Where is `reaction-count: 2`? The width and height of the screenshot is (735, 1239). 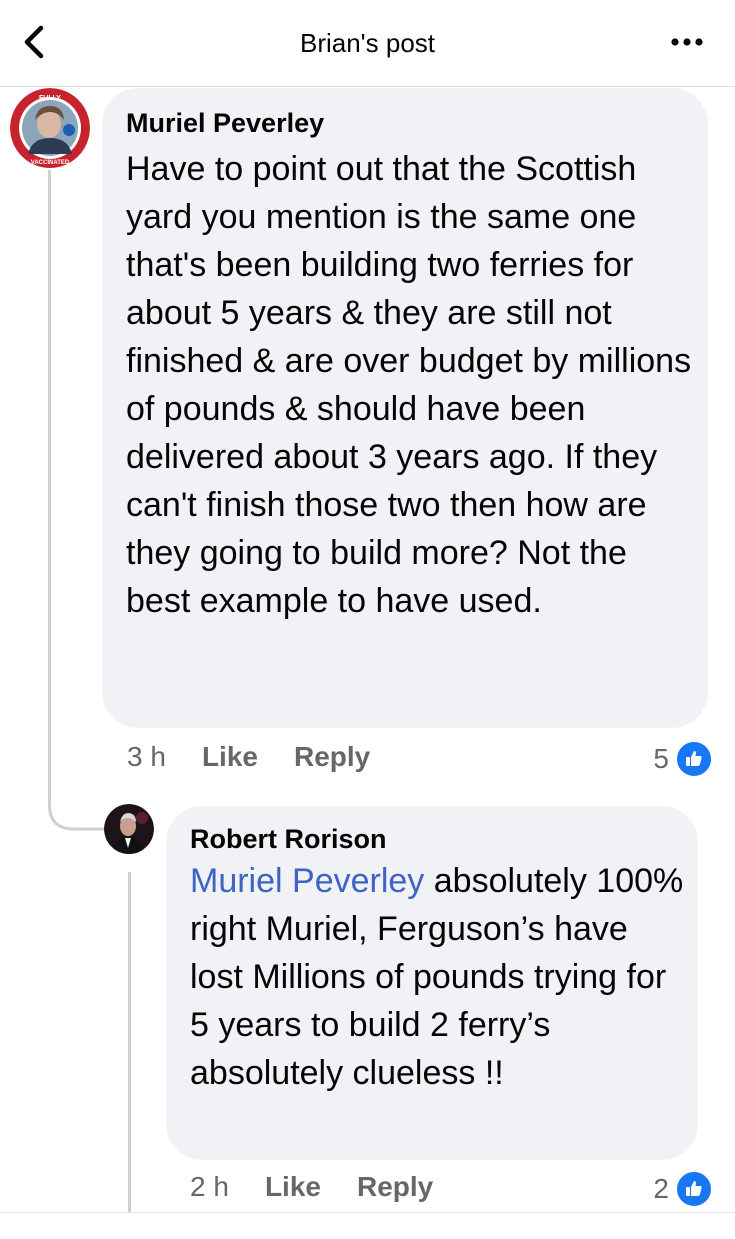
reaction-count: 2 is located at coordinates (661, 1188).